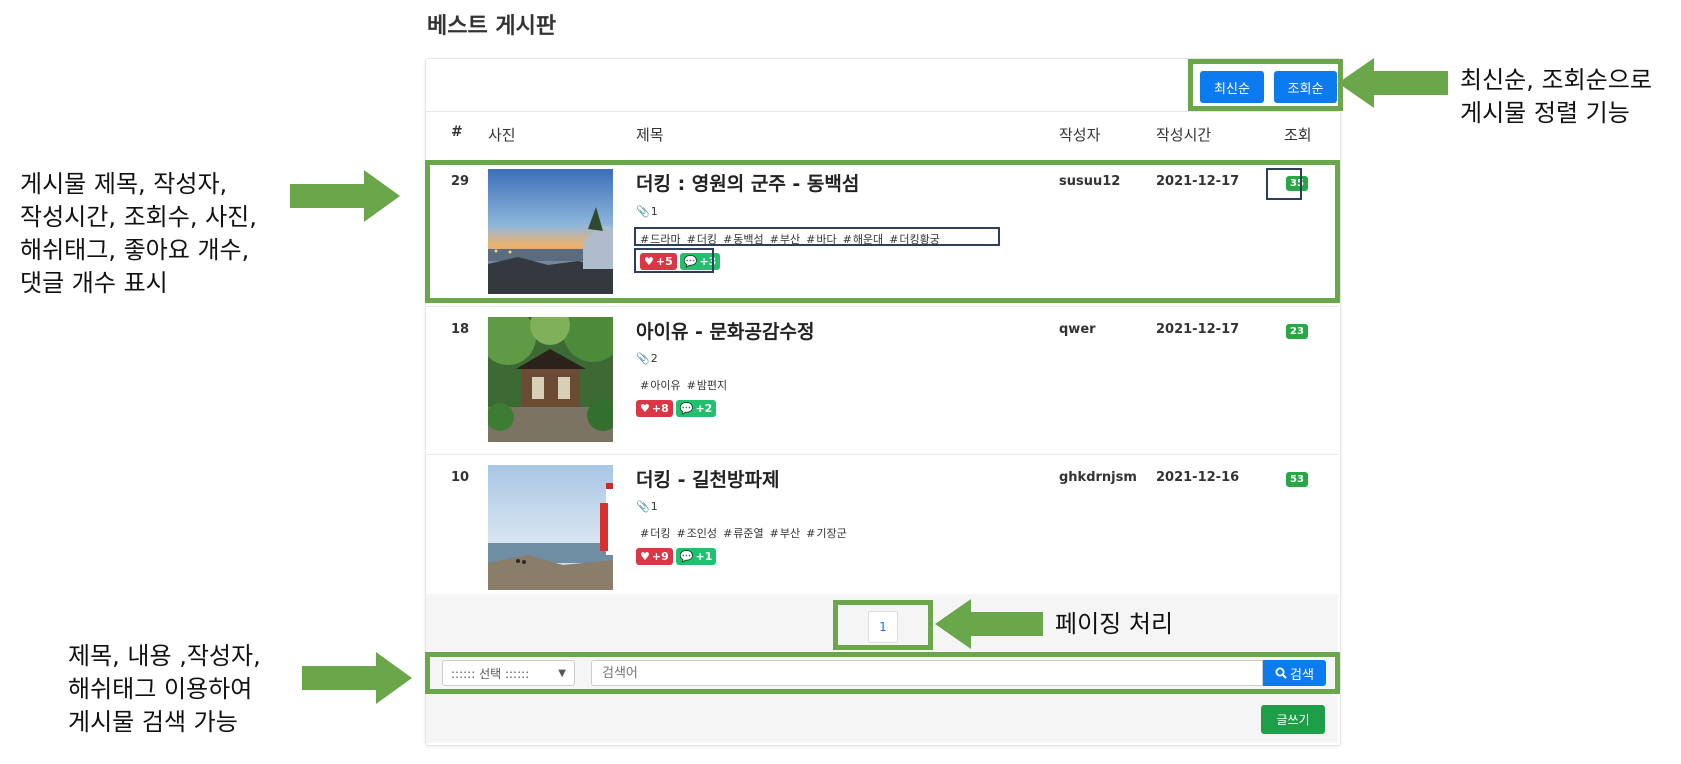 Image resolution: width=1681 pixels, height=764 pixels. I want to click on annotation-line: 해쉬태그, 좋아요 개수,, so click(135, 250).